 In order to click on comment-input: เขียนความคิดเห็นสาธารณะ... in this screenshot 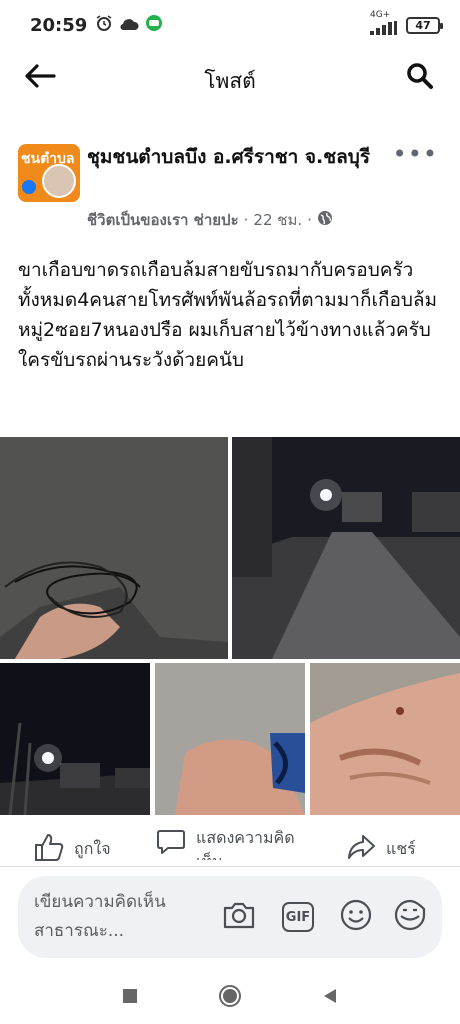, I will do `click(116, 917)`.